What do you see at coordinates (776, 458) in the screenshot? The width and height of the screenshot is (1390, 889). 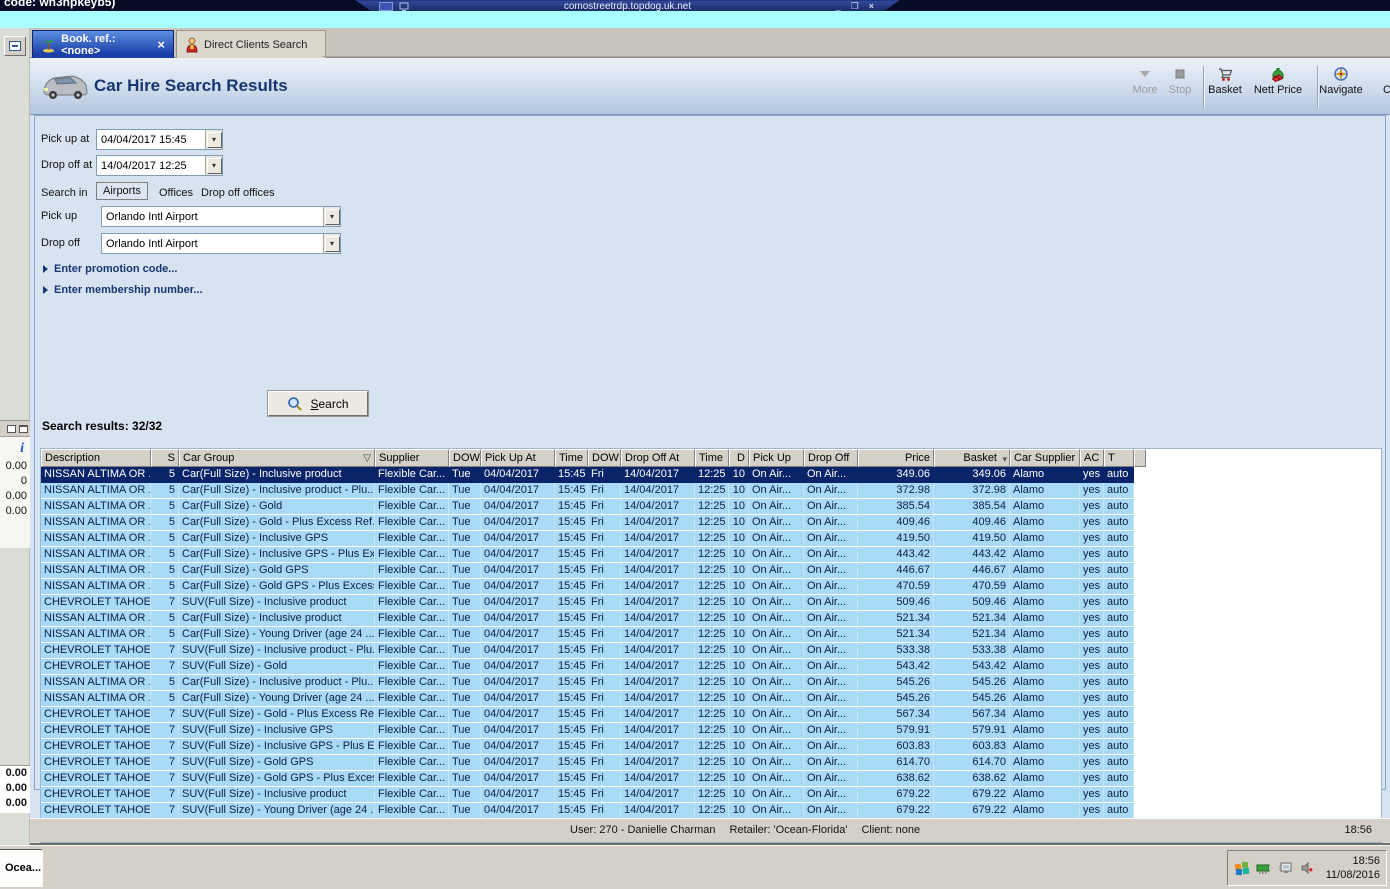 I see `column-header-pick-up: Pick Up` at bounding box center [776, 458].